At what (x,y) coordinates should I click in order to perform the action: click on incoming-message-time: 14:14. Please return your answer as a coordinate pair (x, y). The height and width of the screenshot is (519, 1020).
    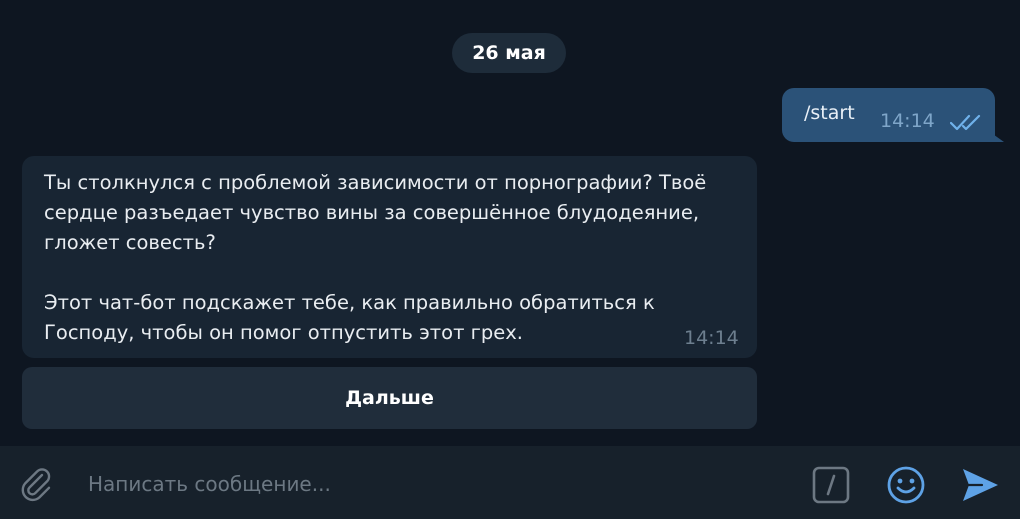
    Looking at the image, I should click on (711, 338).